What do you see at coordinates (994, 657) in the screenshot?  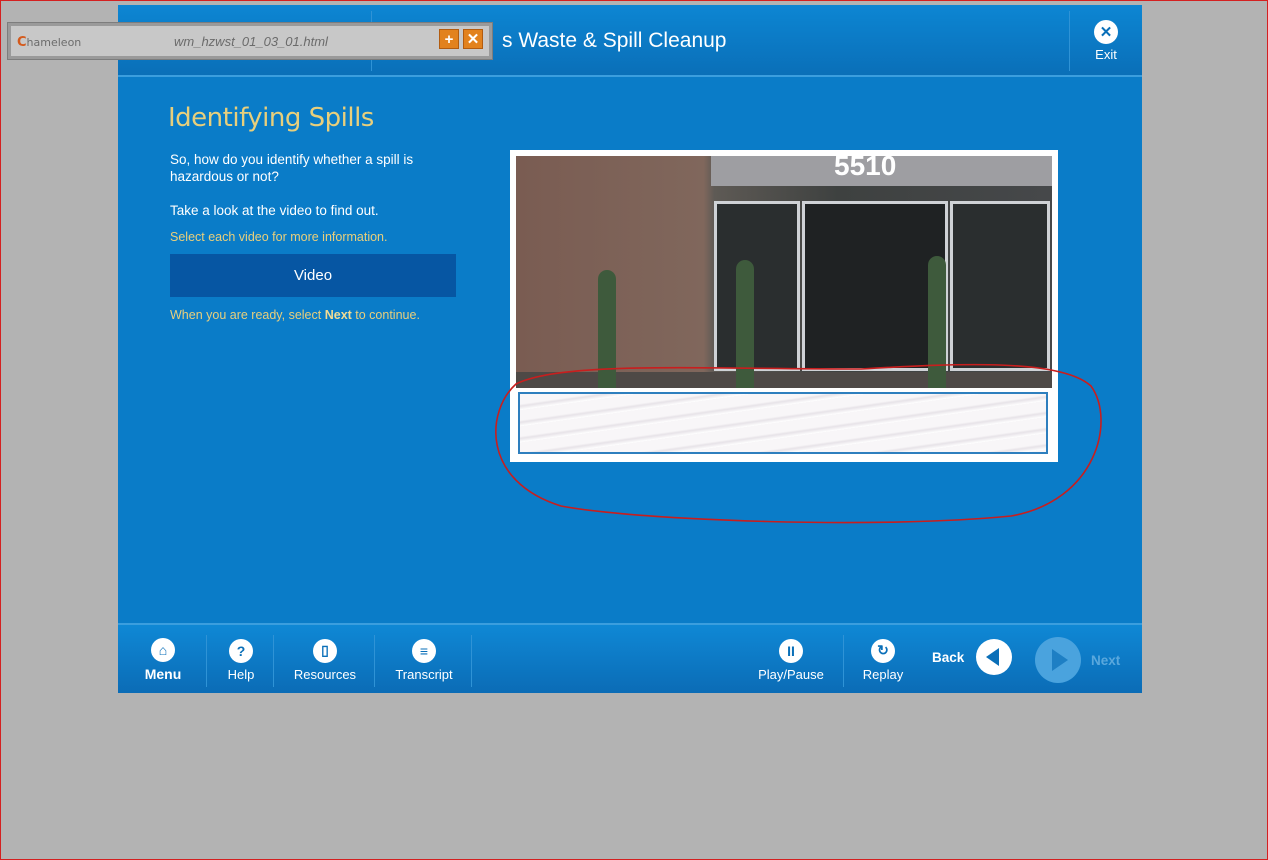 I see `back-arrow-icon` at bounding box center [994, 657].